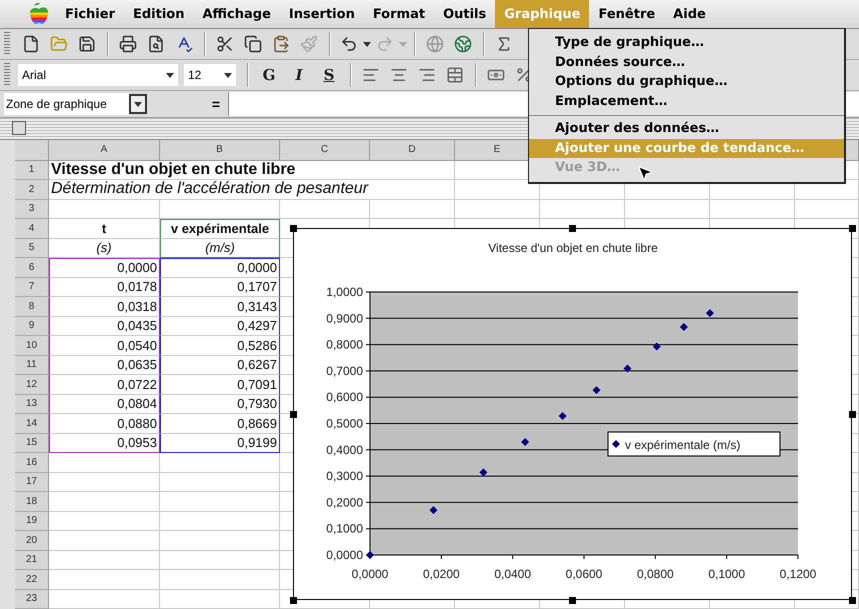  I want to click on table-cell: 0,0318, so click(104, 306).